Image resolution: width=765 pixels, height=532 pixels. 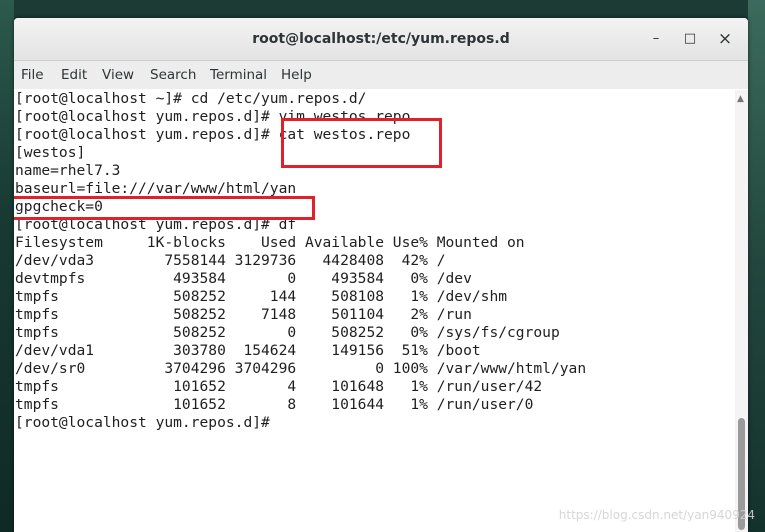 What do you see at coordinates (279, 386) in the screenshot?
I see `terminal-line: tmpfs 101652 4 101648 1% /run/user/42` at bounding box center [279, 386].